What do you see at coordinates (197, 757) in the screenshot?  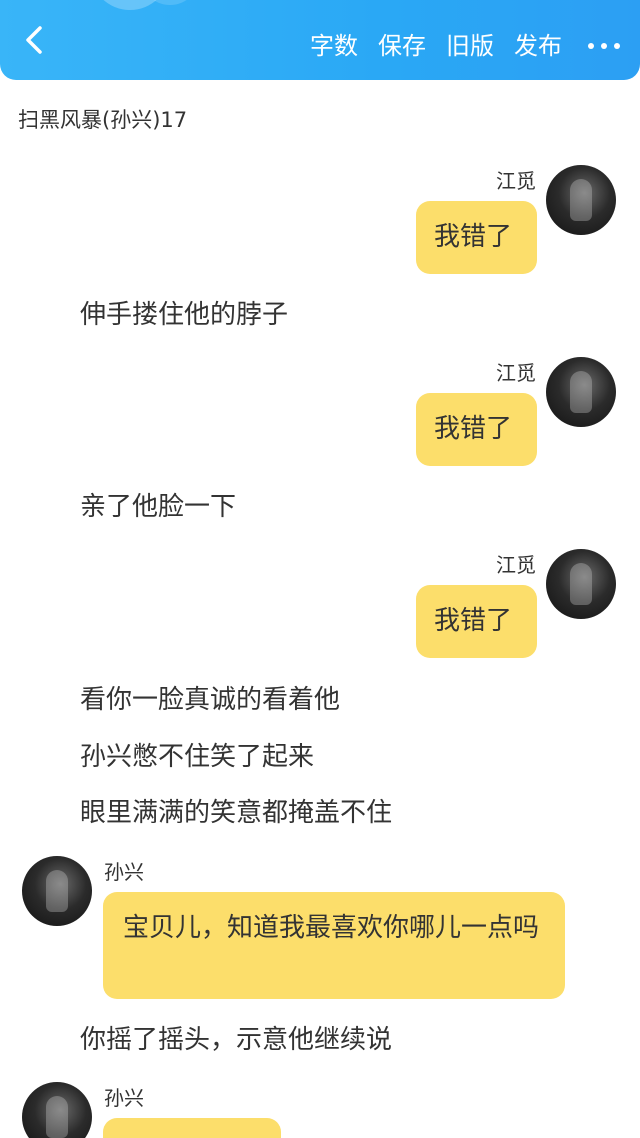 I see `narration-text: 孙兴憋不住笑了起来` at bounding box center [197, 757].